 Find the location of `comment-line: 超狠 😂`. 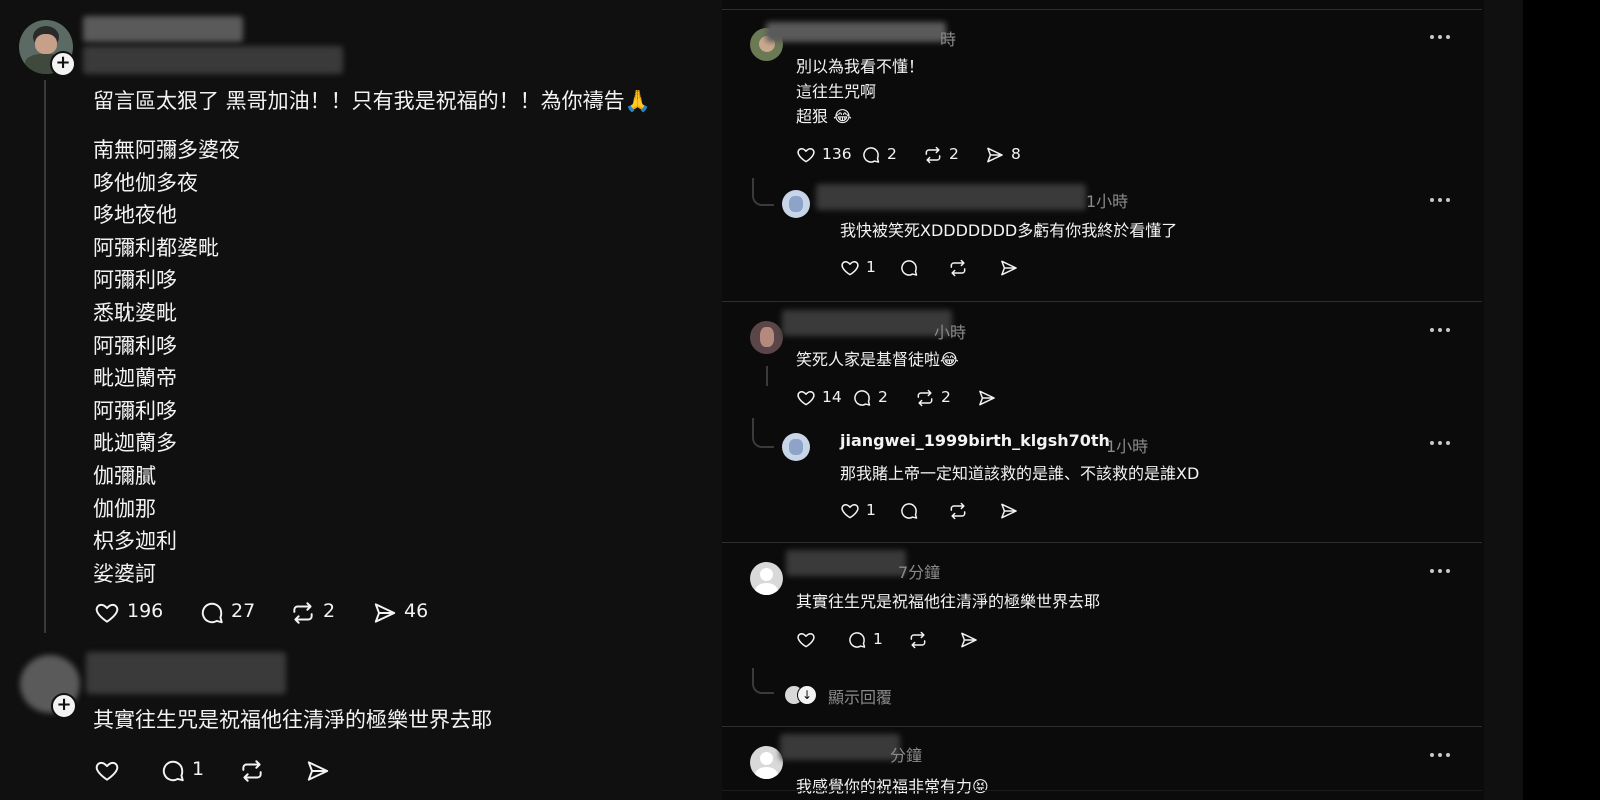

comment-line: 超狠 😂 is located at coordinates (824, 116).